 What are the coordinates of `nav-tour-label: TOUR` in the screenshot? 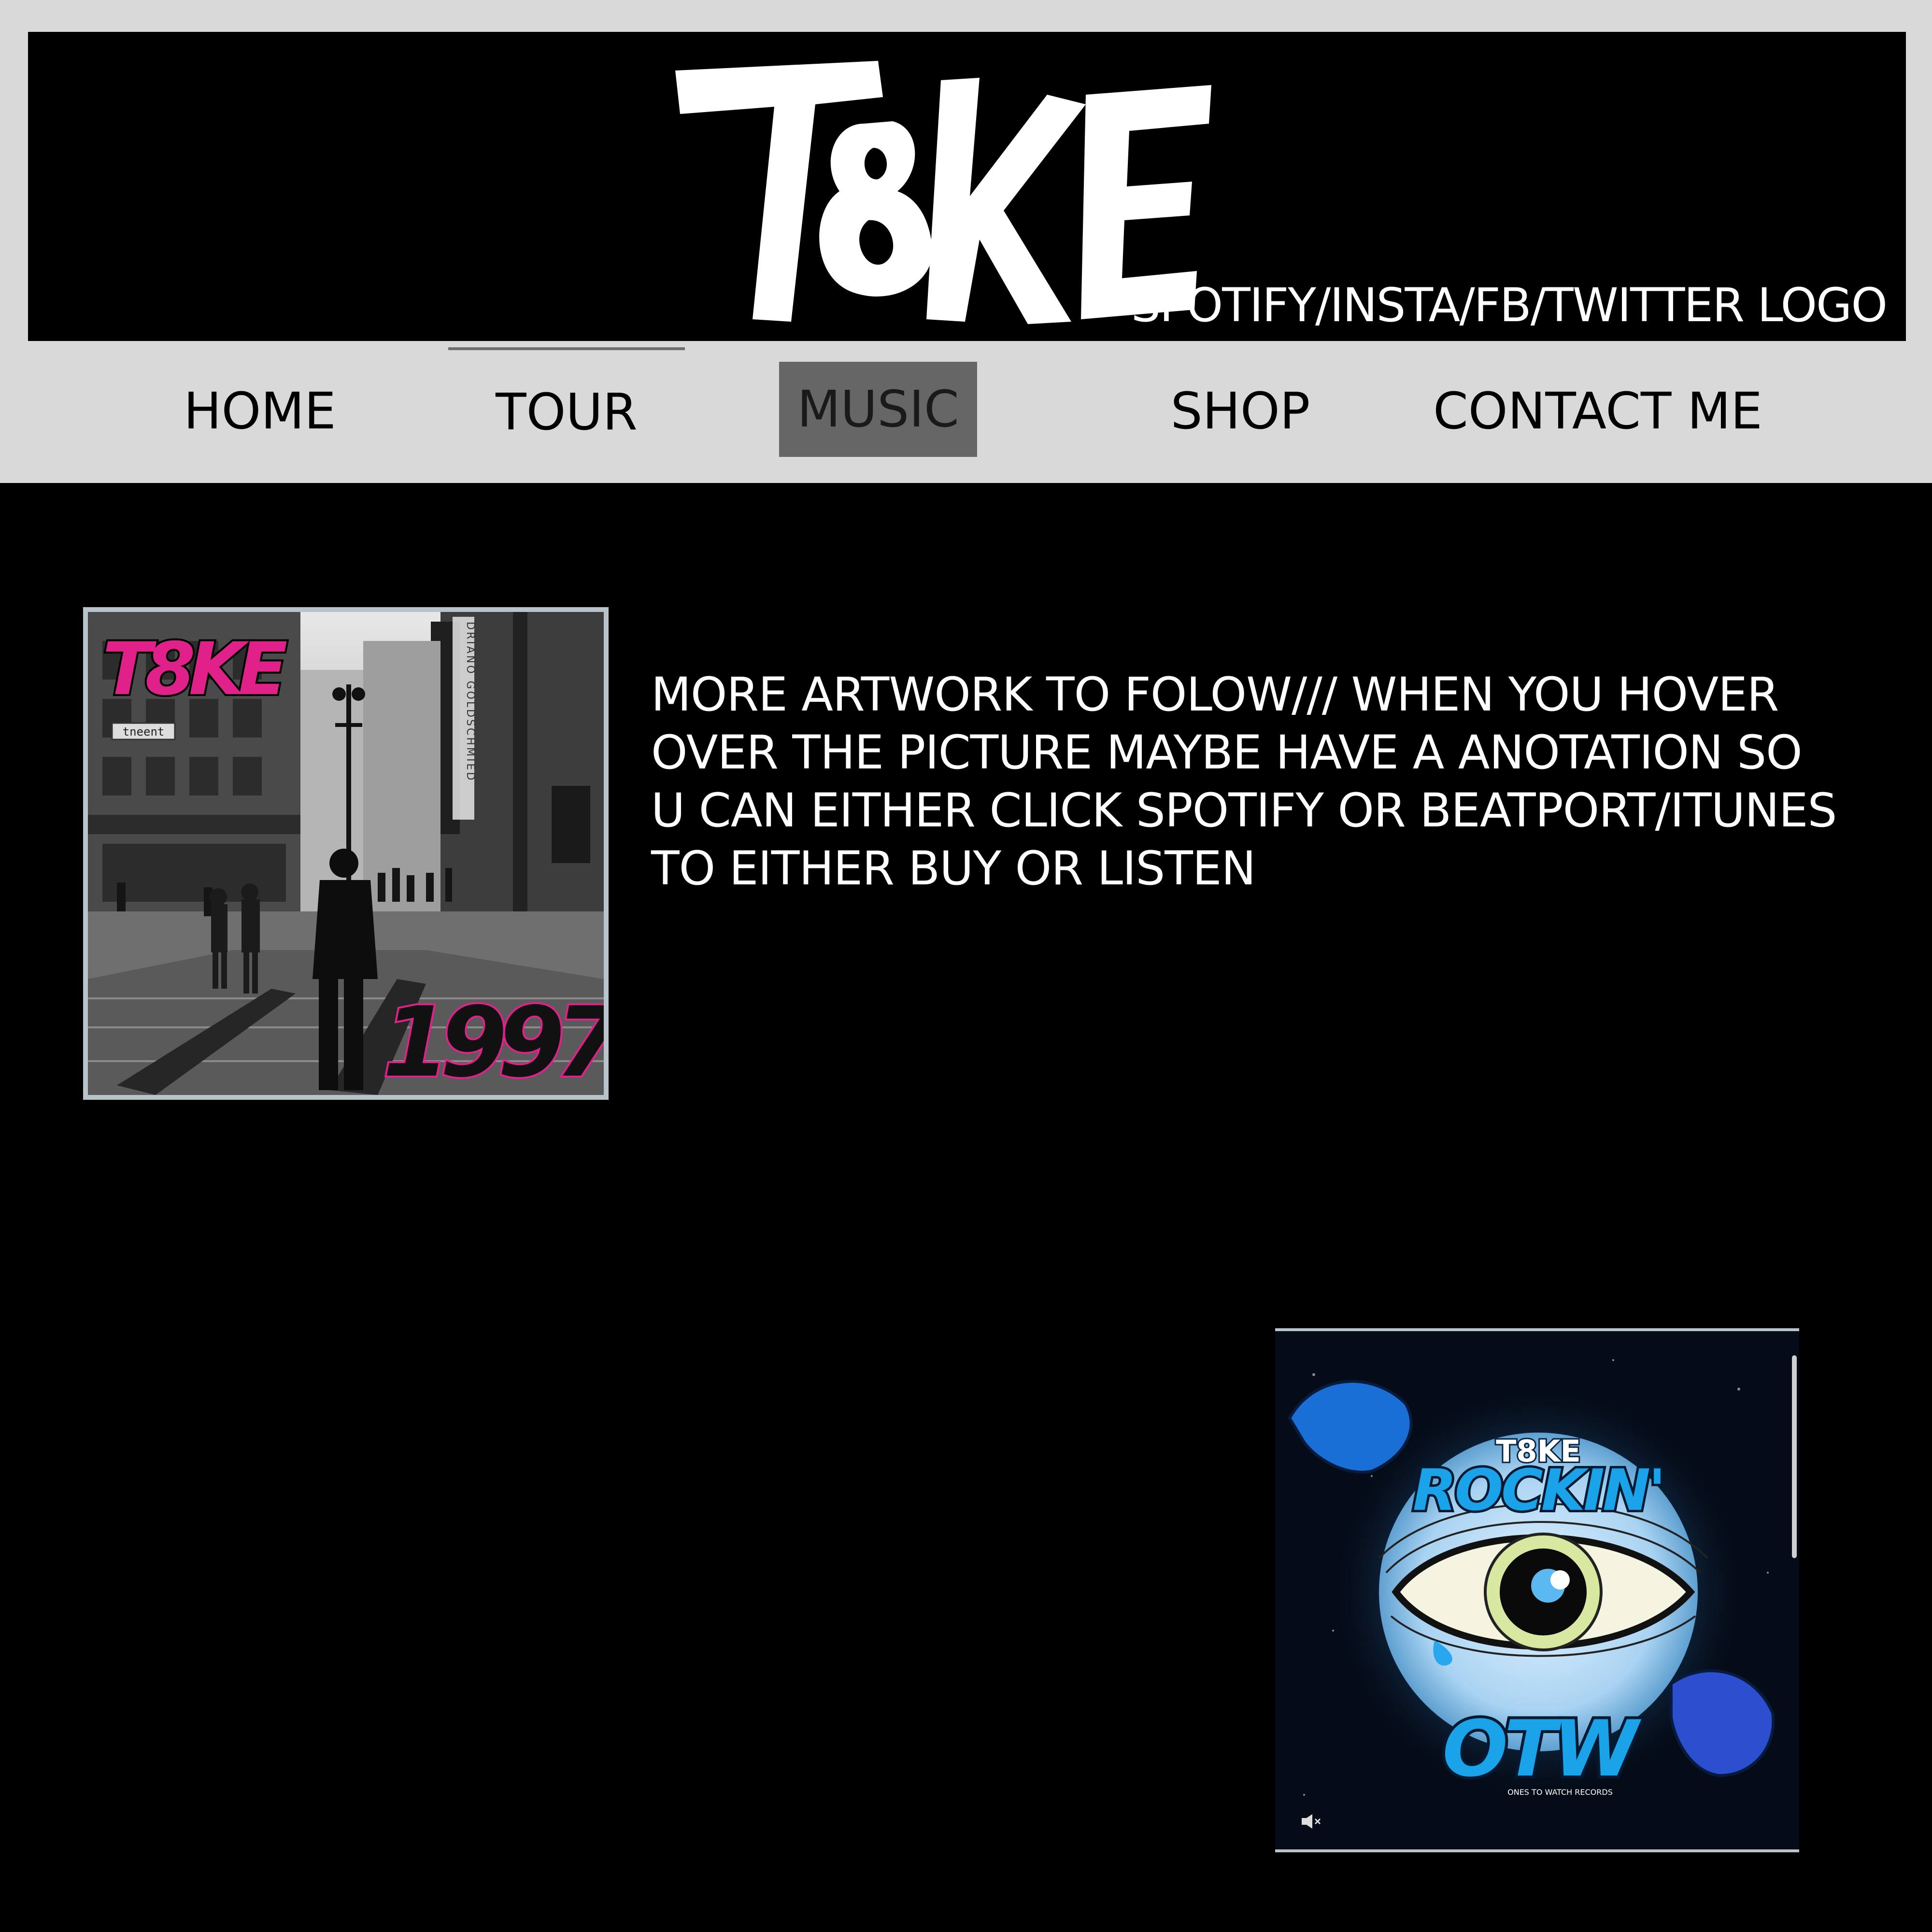 It's located at (567, 412).